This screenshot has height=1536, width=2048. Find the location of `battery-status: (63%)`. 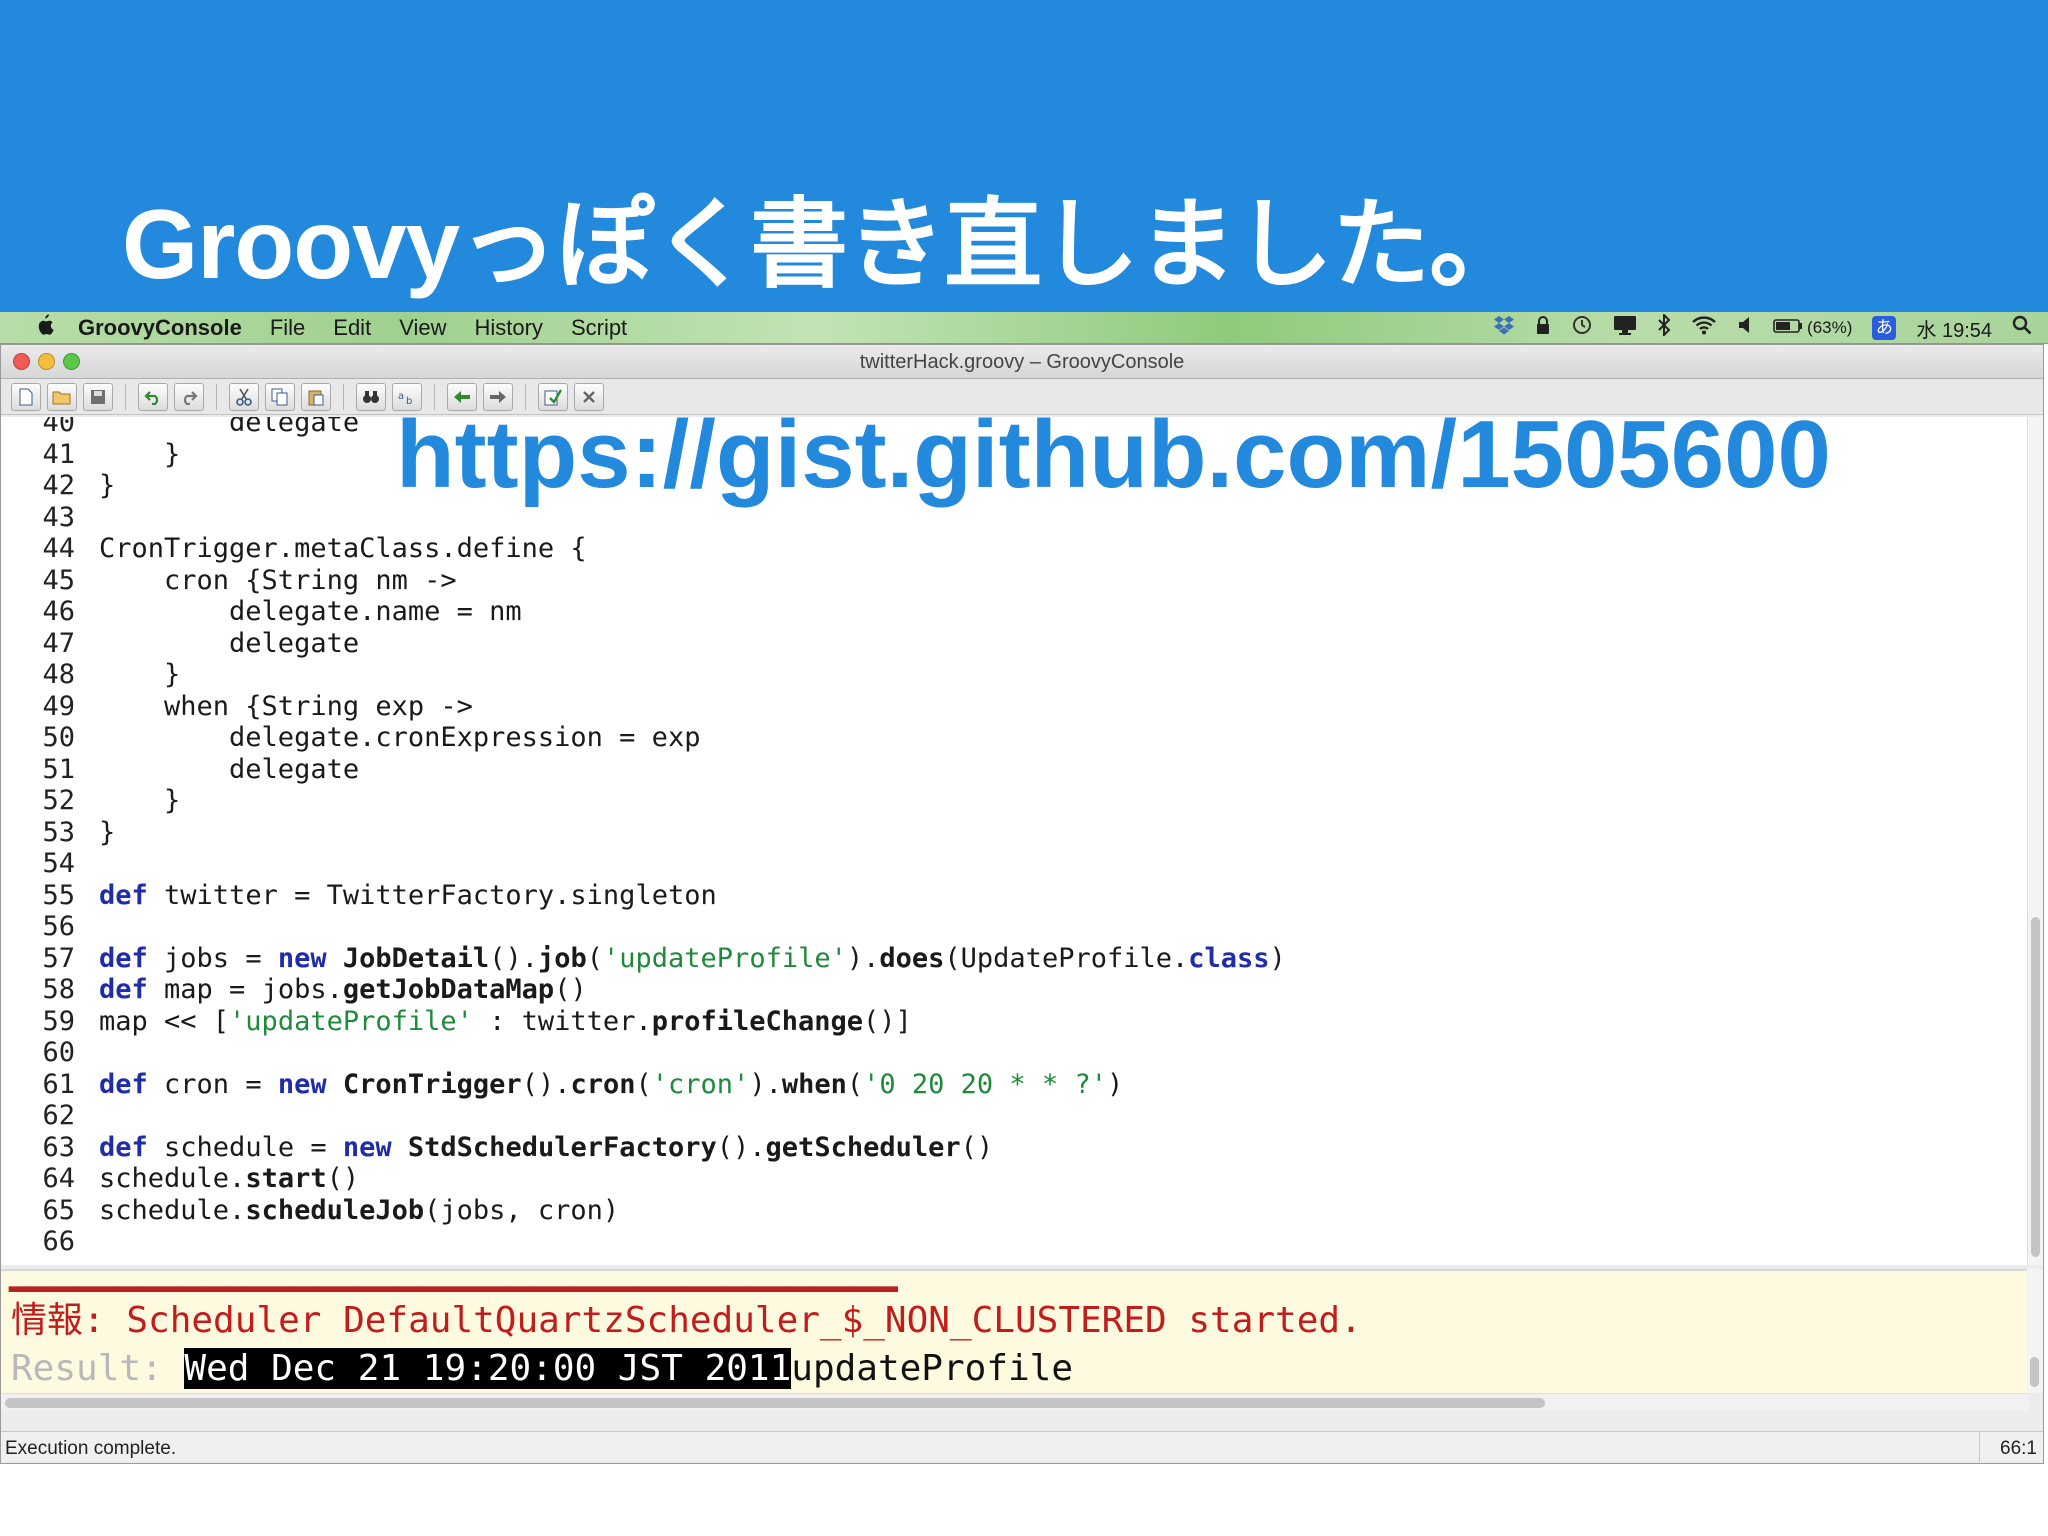

battery-status: (63%) is located at coordinates (1812, 328).